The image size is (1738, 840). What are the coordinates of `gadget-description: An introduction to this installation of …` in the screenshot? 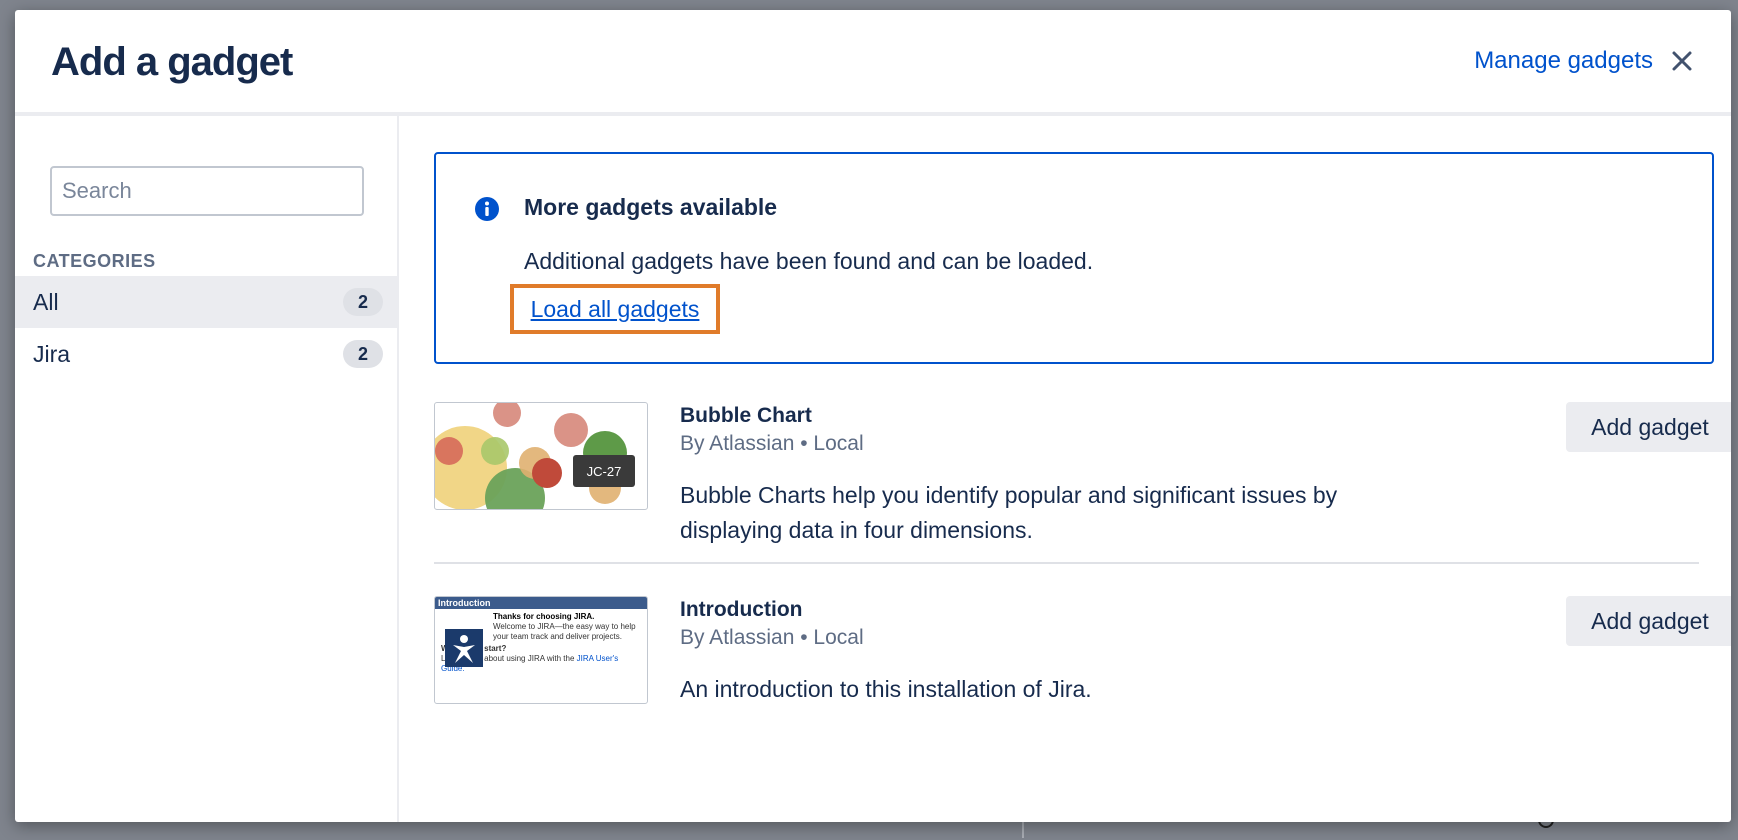 It's located at (886, 689).